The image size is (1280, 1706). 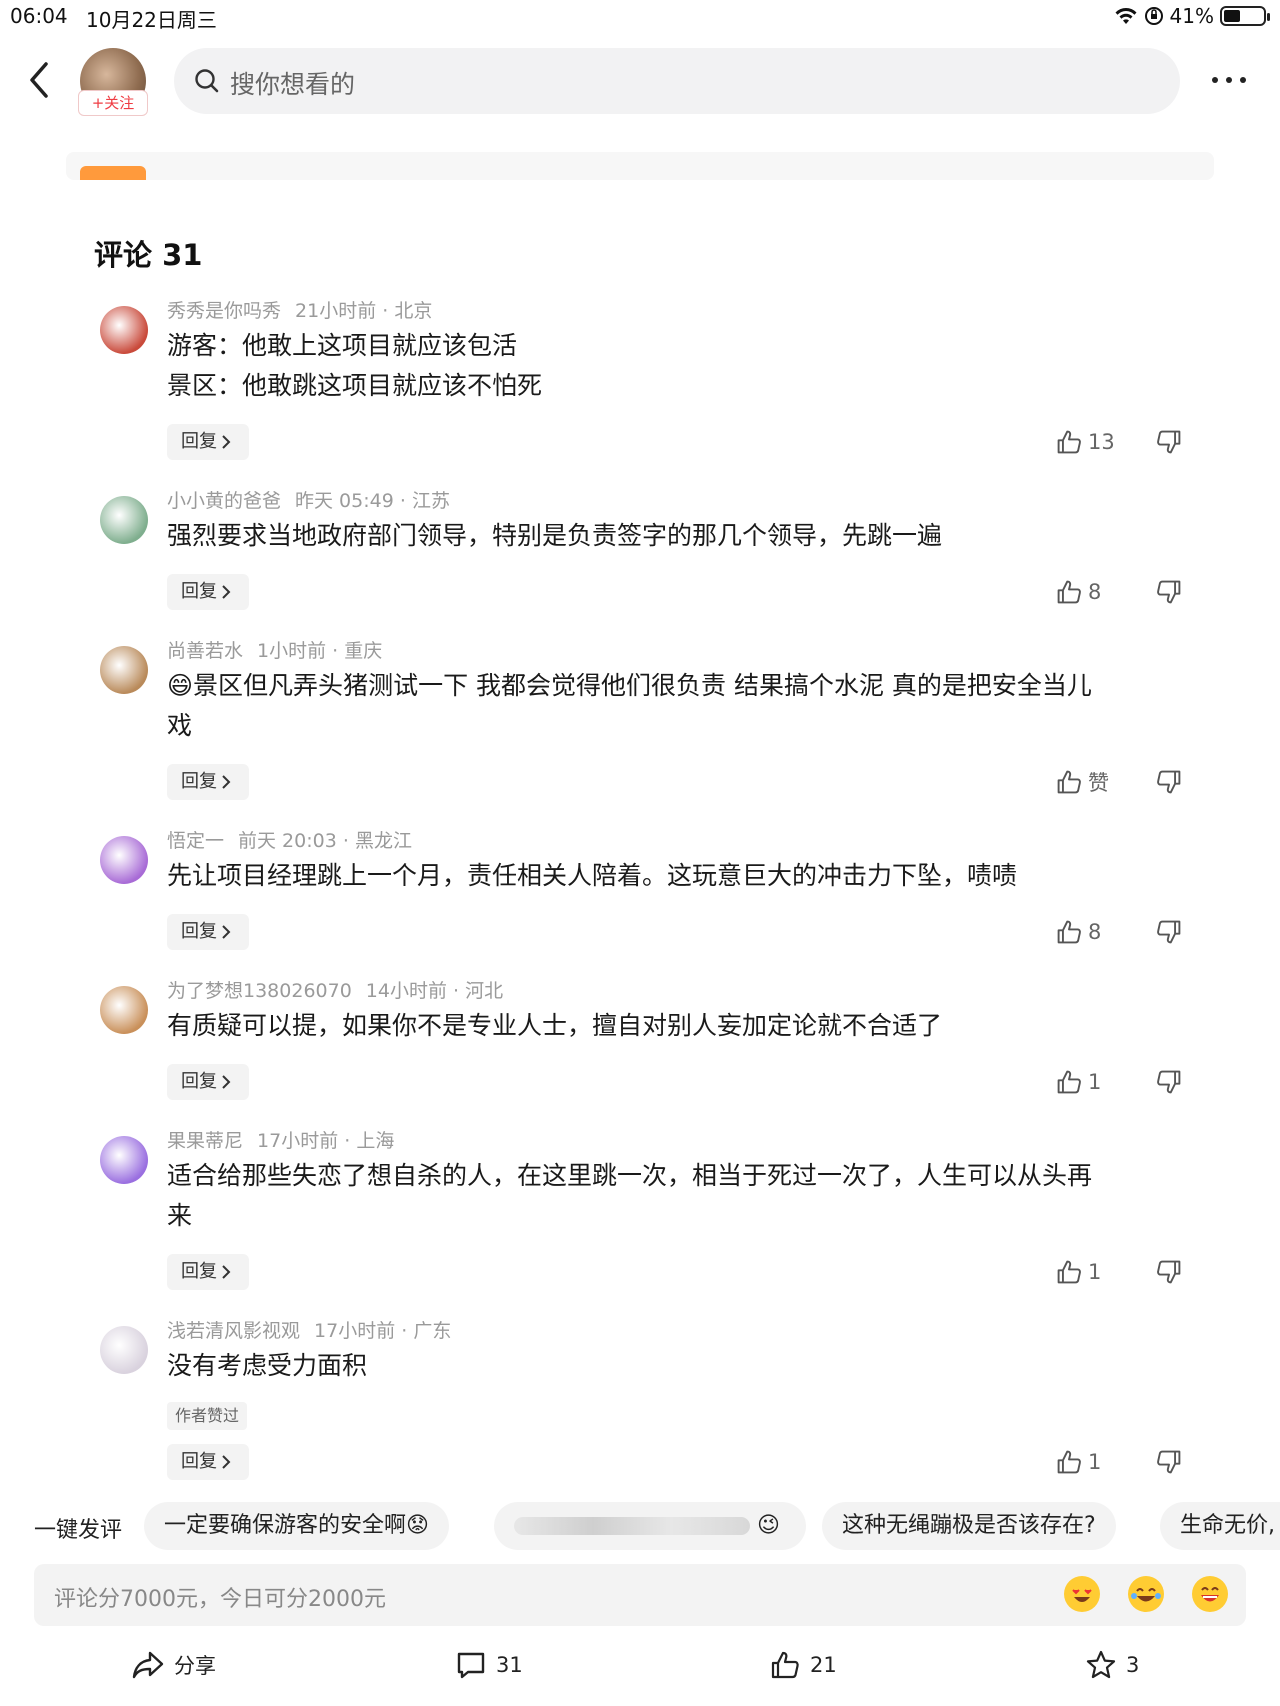 I want to click on comment-text-line: 先让项目经理跳上一个月，责任相关人陪着。这玩意巨大的冲击力下坠，啧啧, so click(x=592, y=875).